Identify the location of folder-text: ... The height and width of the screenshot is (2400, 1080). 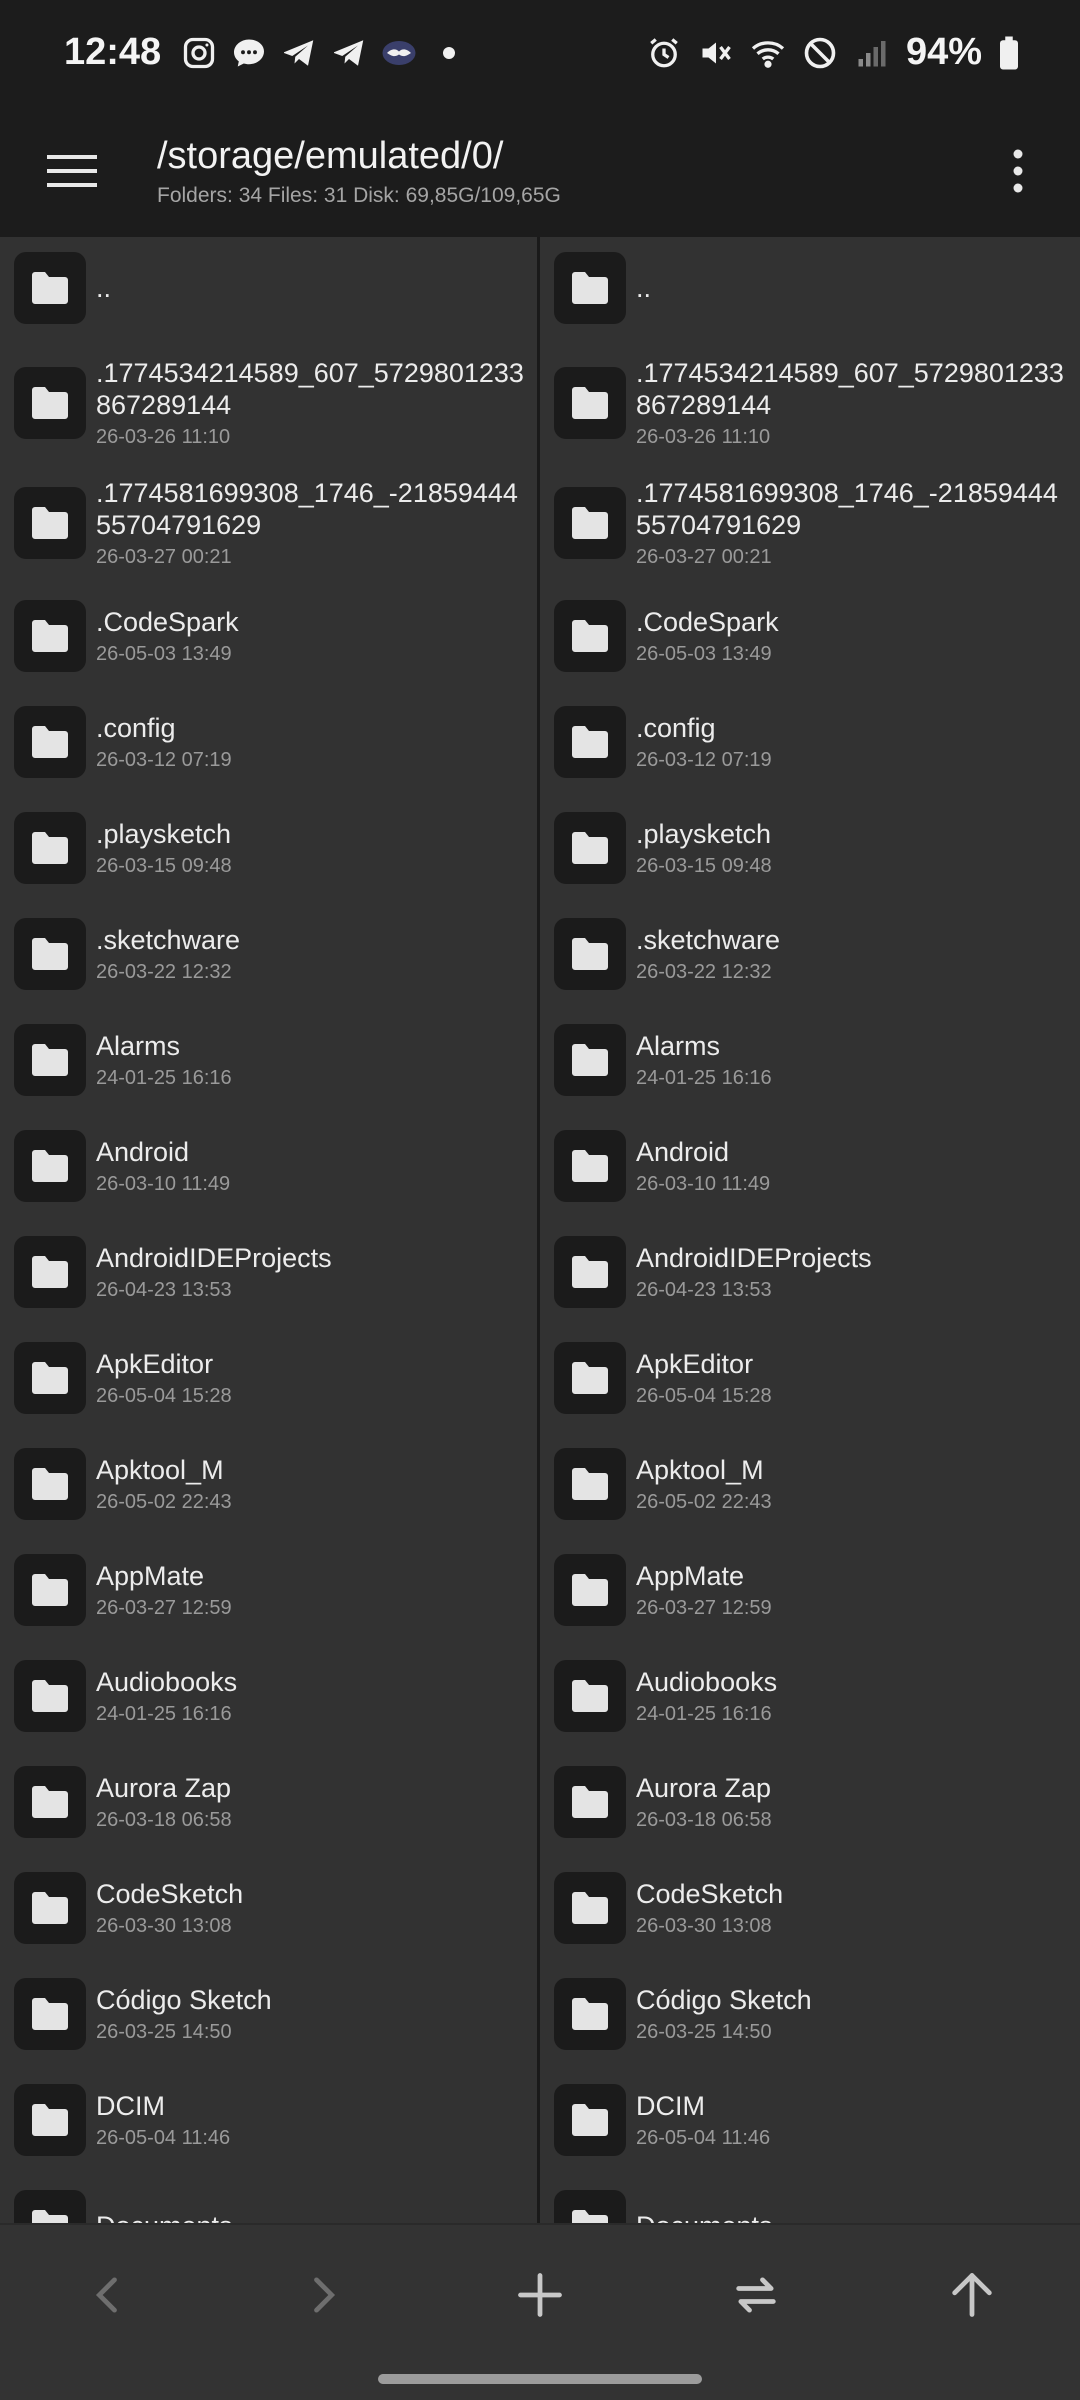
(103, 288).